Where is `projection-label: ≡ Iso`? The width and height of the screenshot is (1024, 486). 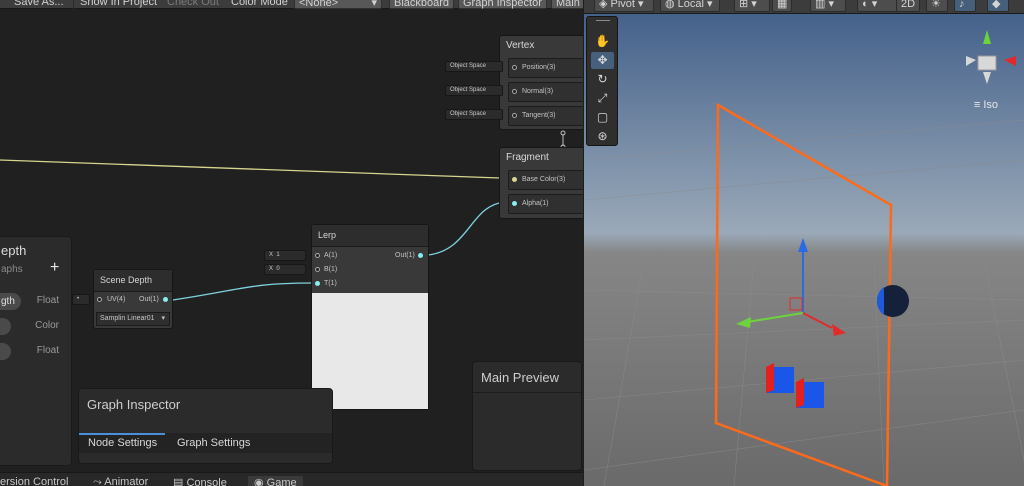 projection-label: ≡ Iso is located at coordinates (986, 105).